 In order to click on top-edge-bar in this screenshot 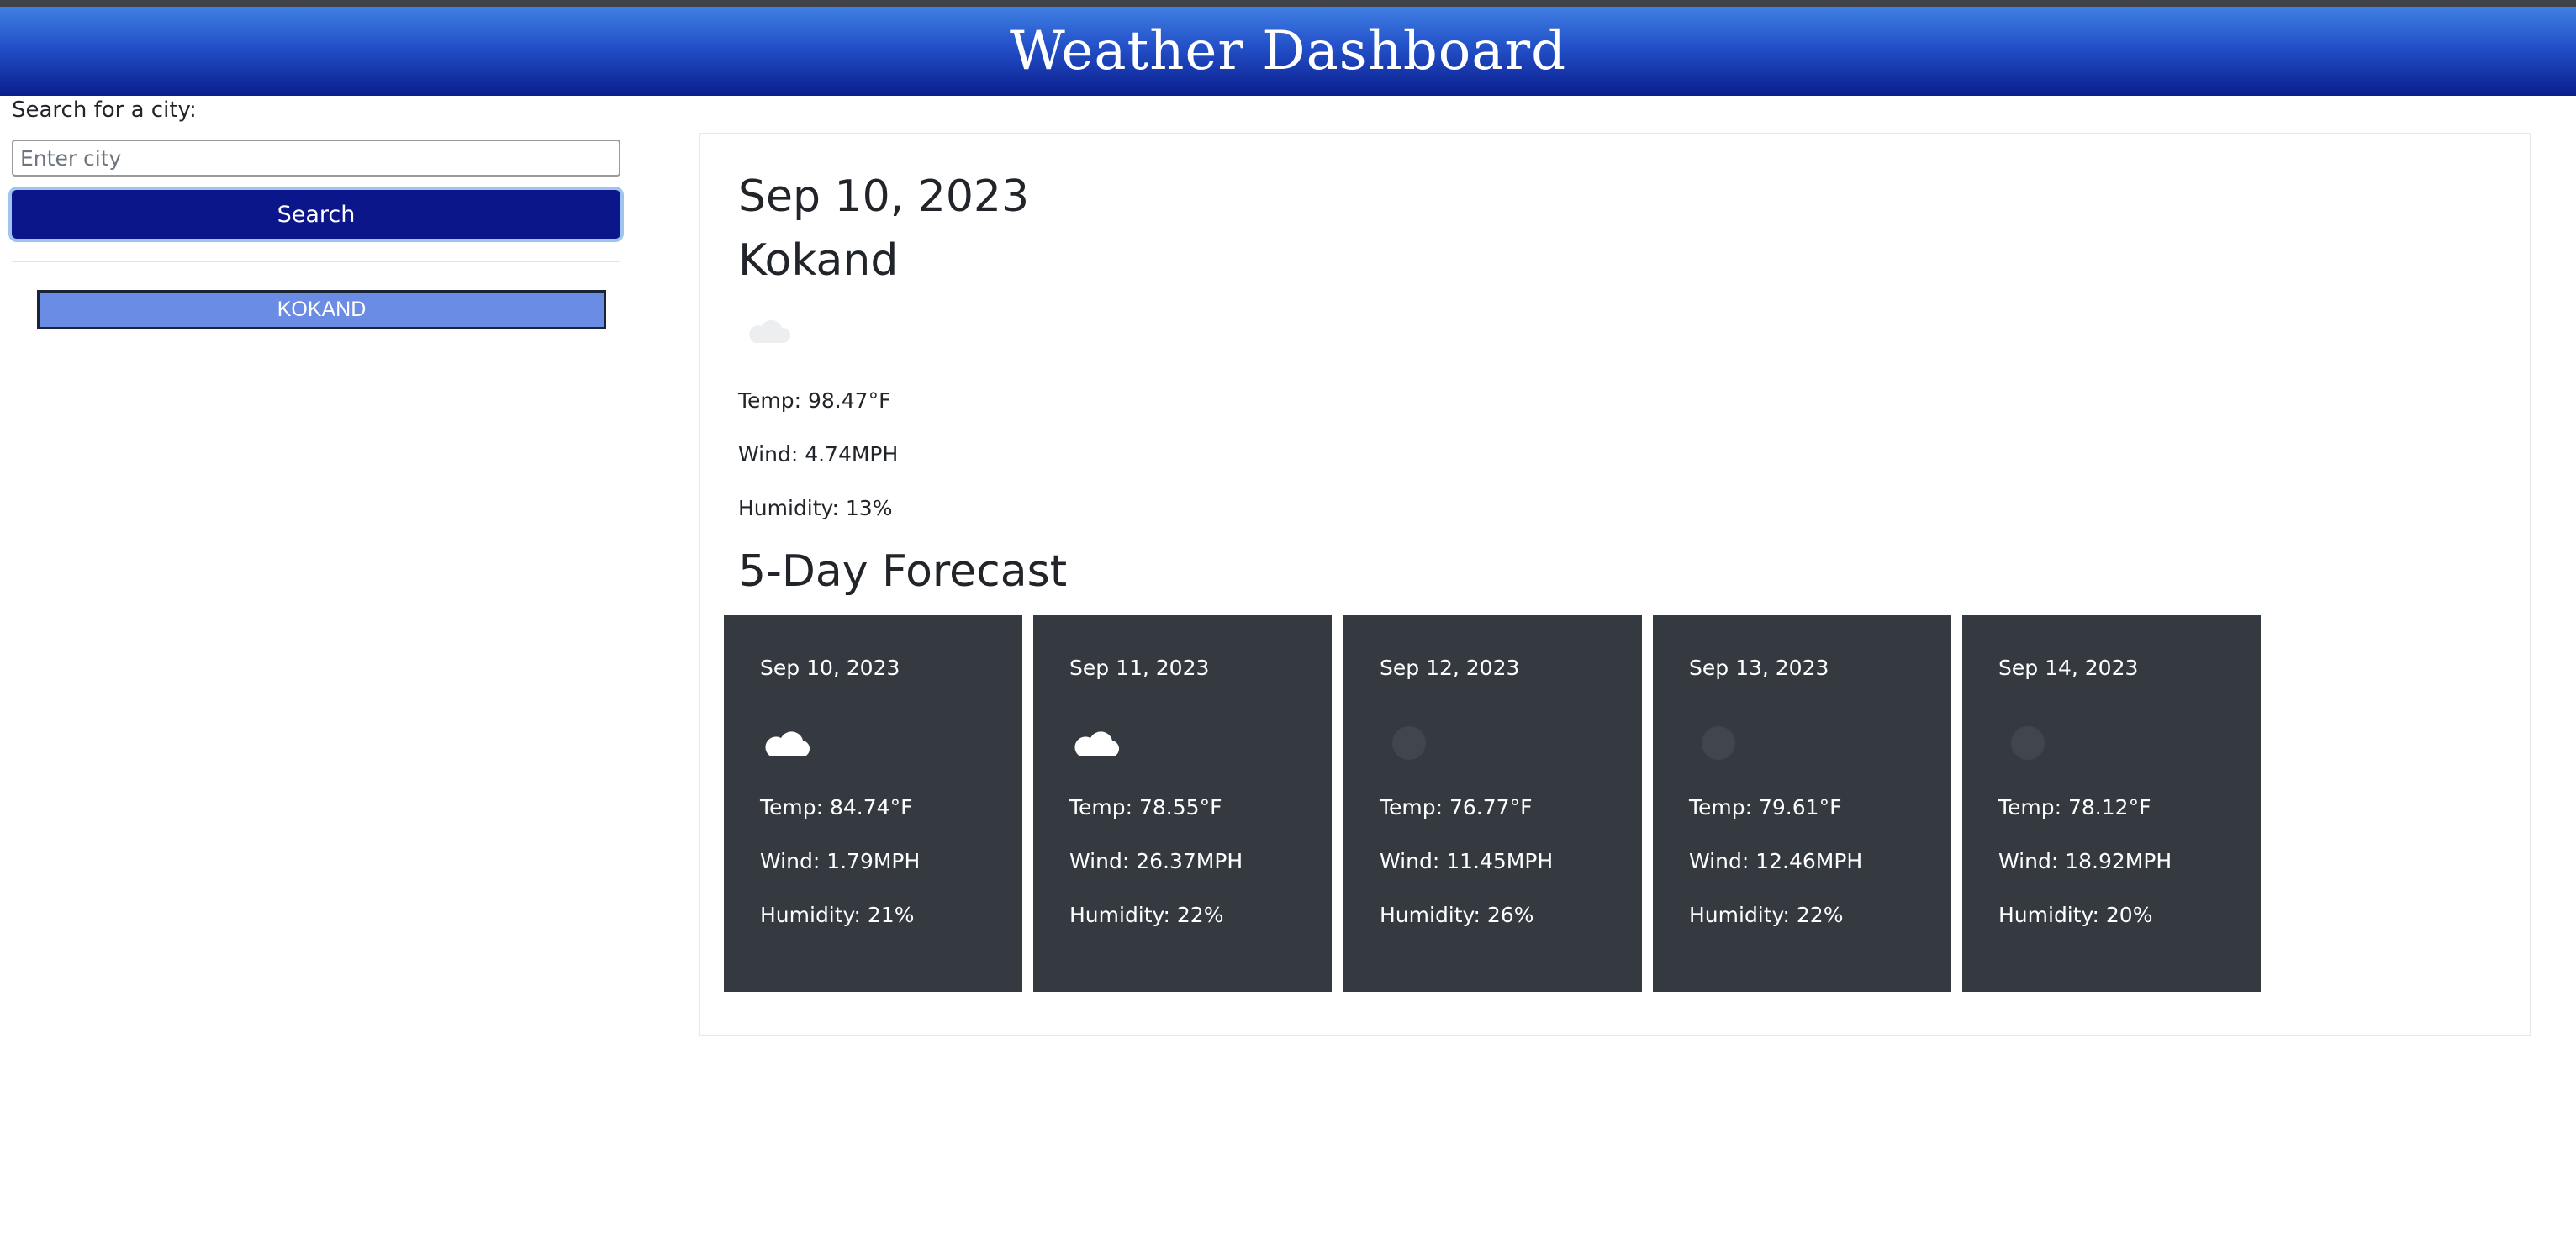, I will do `click(1288, 3)`.